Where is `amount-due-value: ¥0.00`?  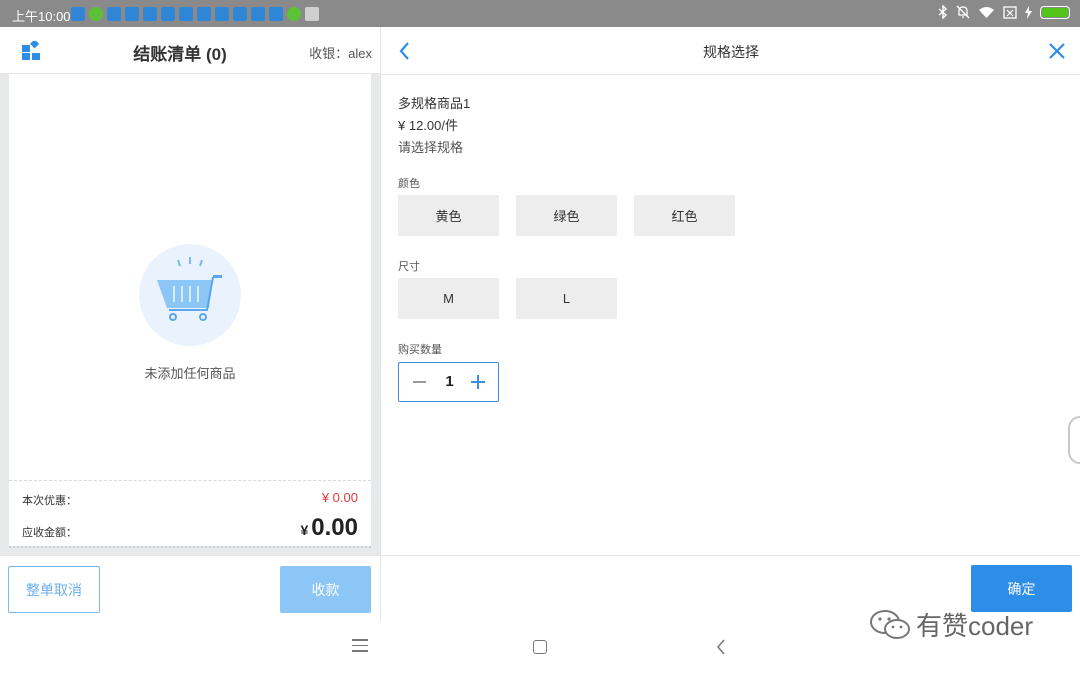
amount-due-value: ¥0.00 is located at coordinates (329, 528).